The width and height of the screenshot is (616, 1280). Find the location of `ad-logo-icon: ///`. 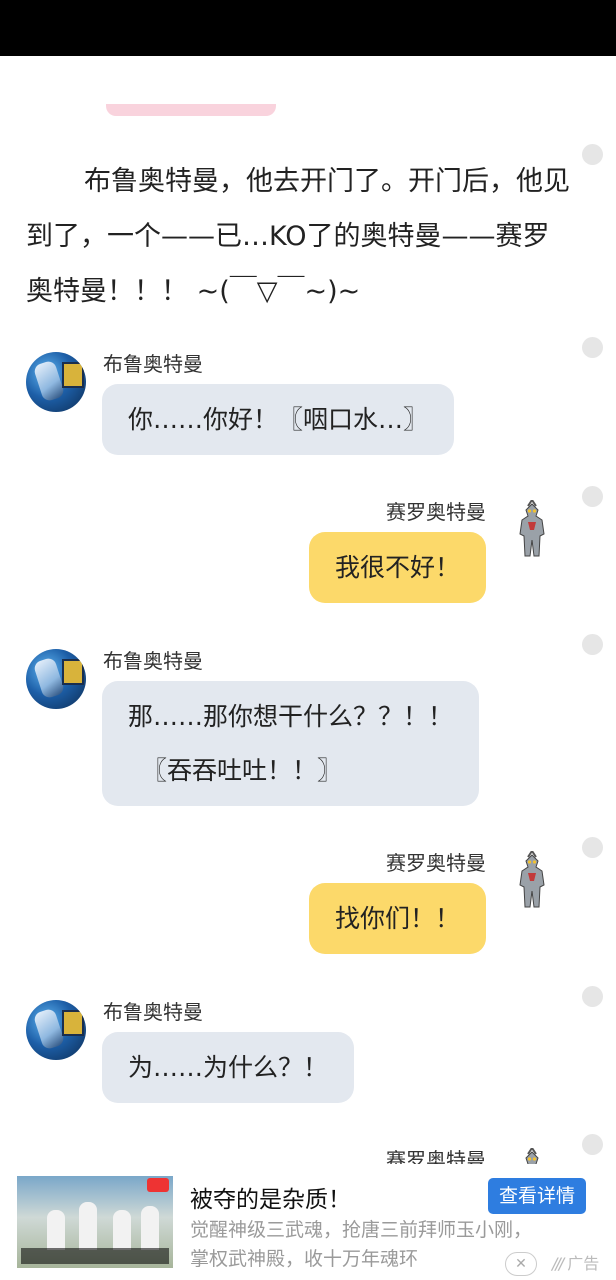

ad-logo-icon: /// is located at coordinates (558, 1263).